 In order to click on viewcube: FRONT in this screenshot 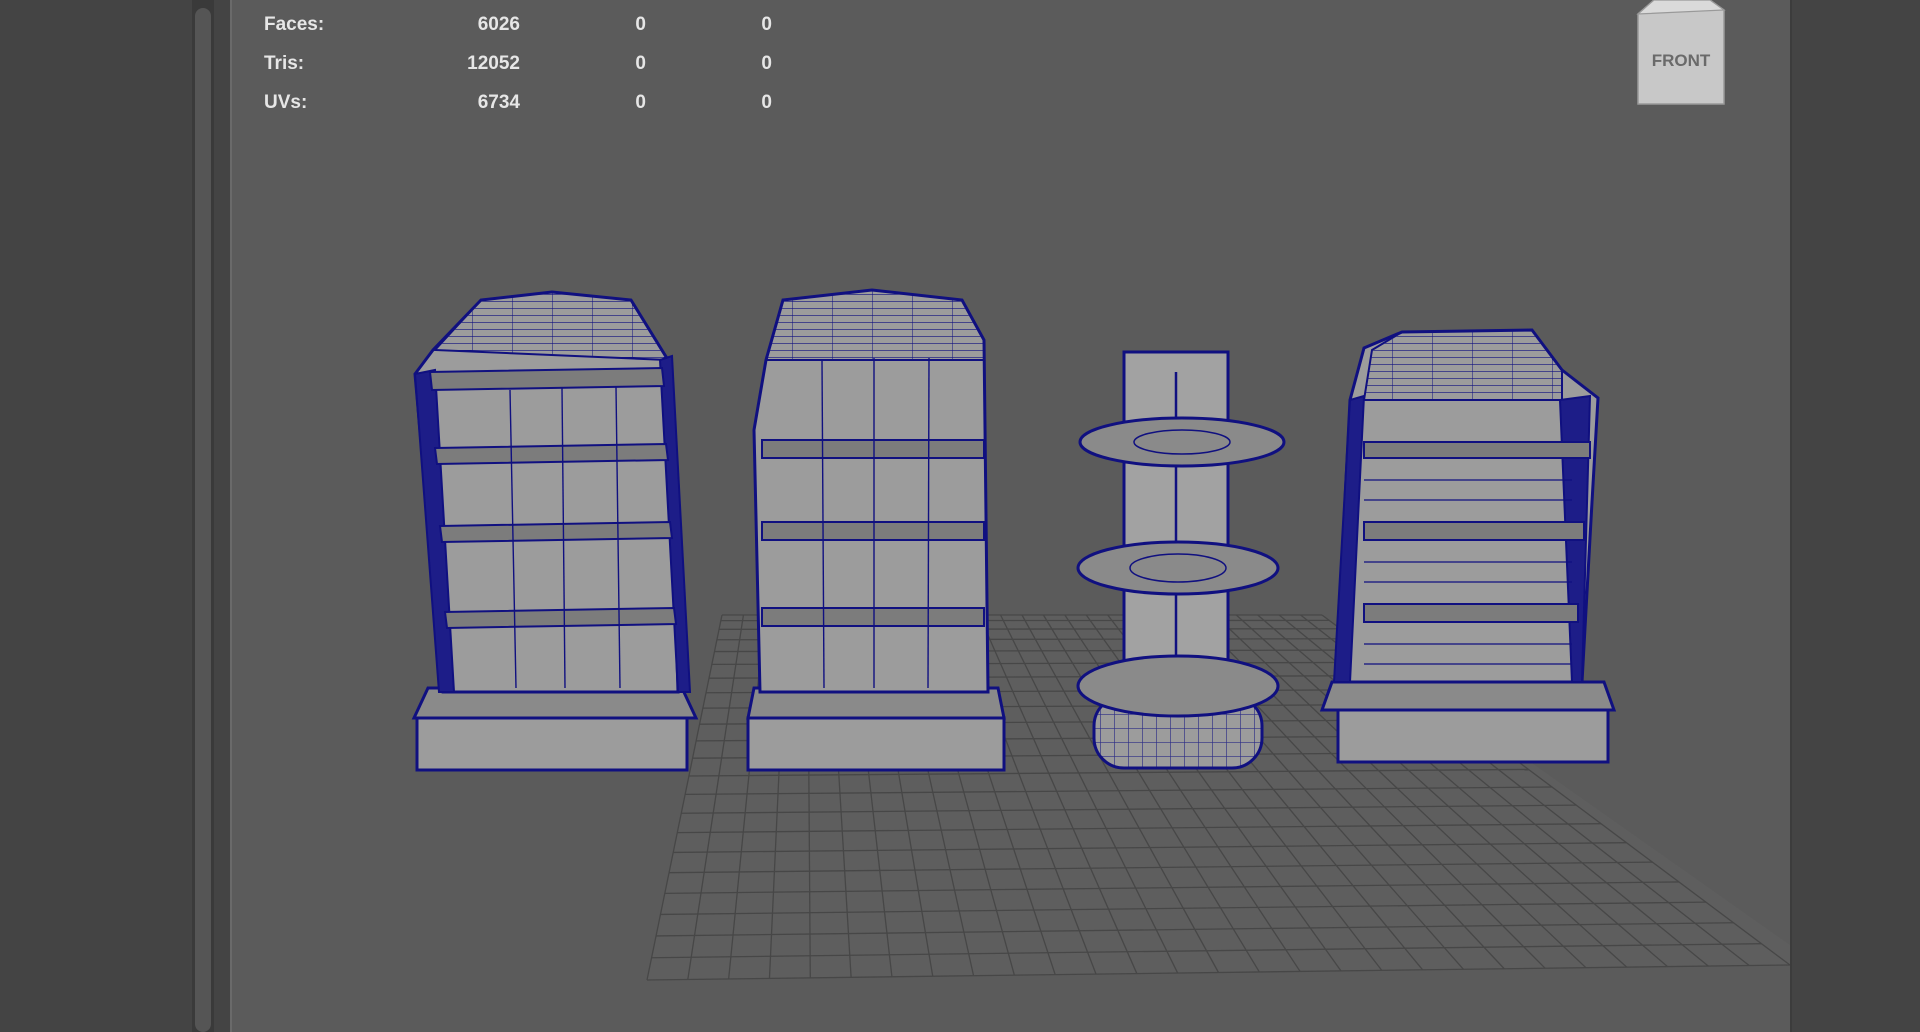, I will do `click(1680, 56)`.